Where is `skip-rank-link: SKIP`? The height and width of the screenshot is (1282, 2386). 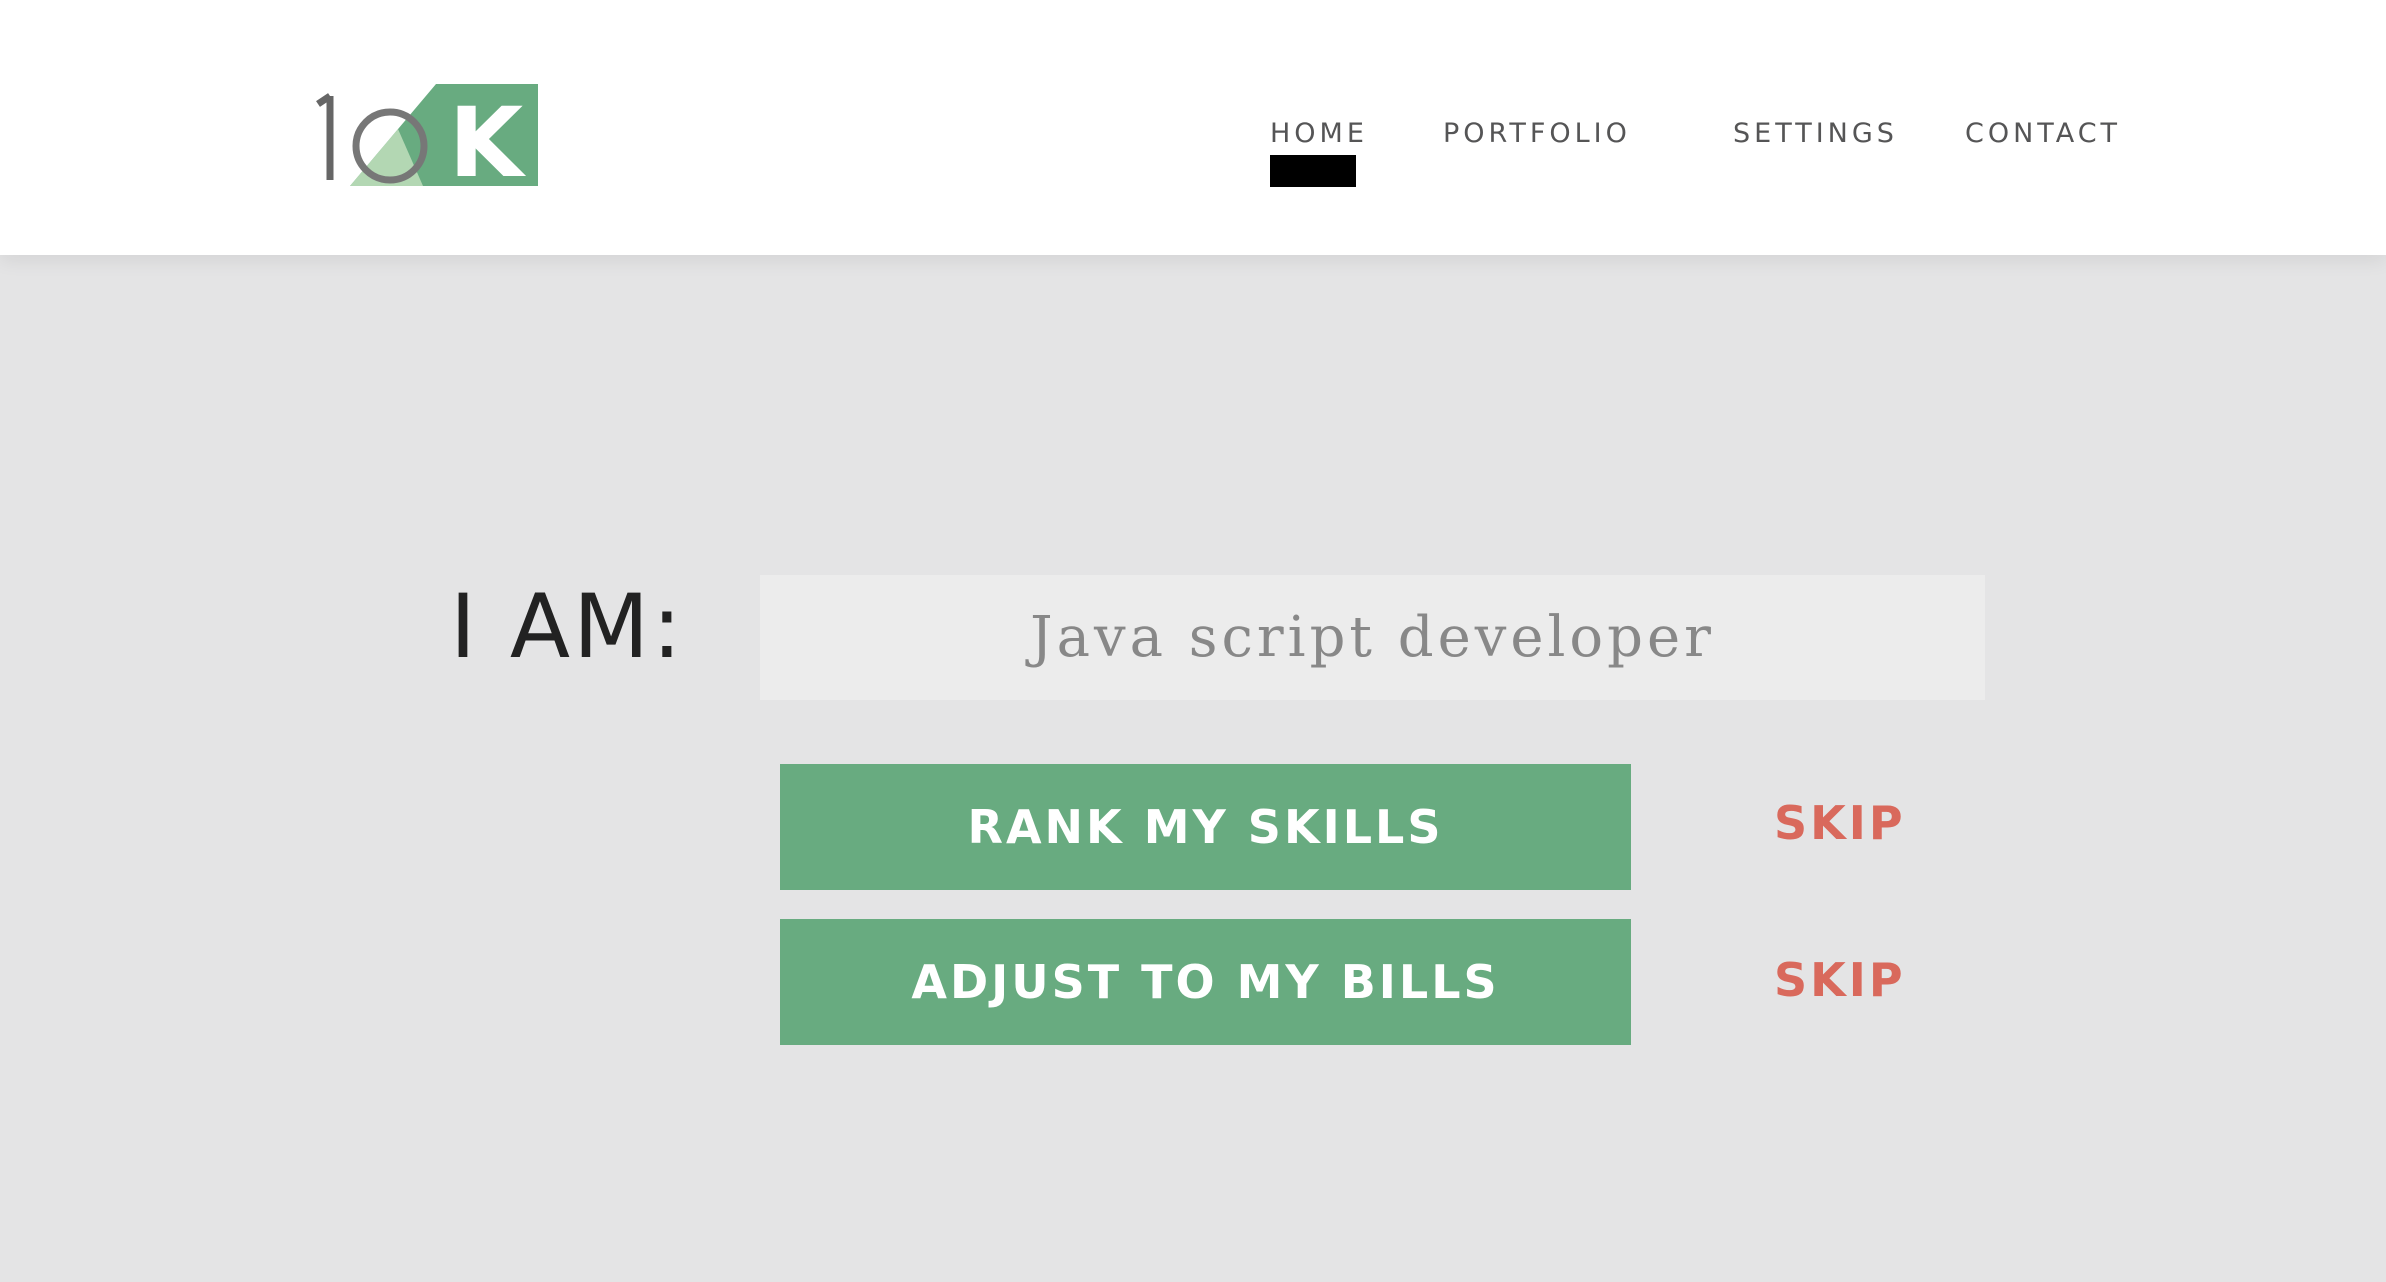
skip-rank-link: SKIP is located at coordinates (1840, 823).